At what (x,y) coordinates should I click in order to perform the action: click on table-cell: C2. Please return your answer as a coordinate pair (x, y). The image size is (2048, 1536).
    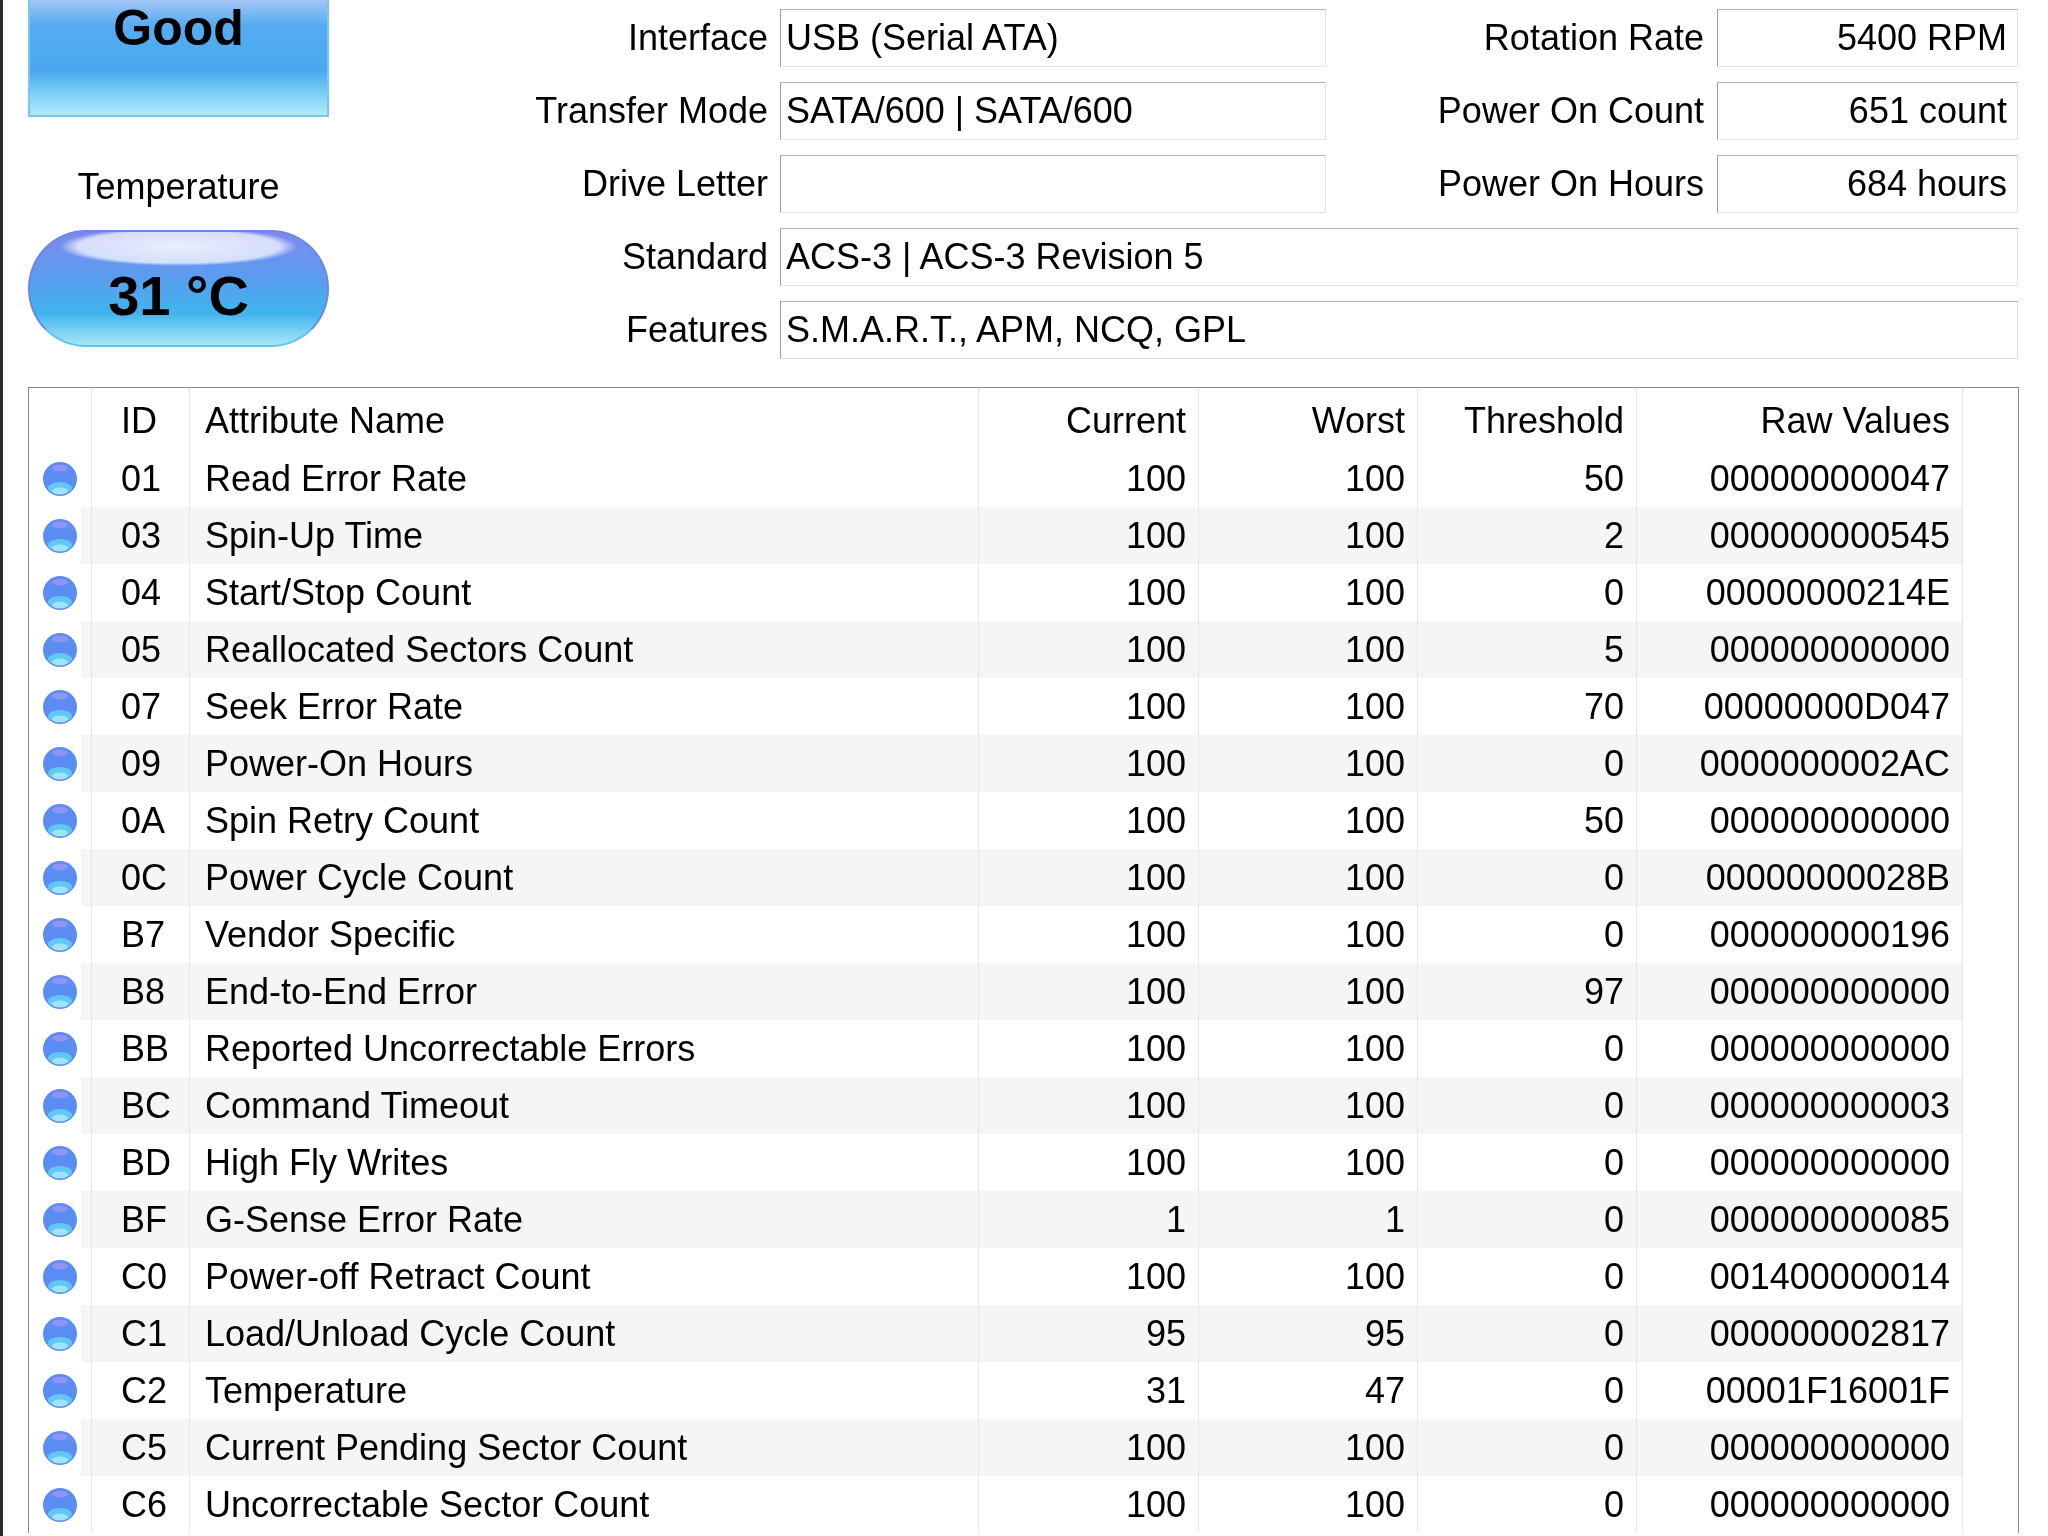
    Looking at the image, I should click on (144, 1390).